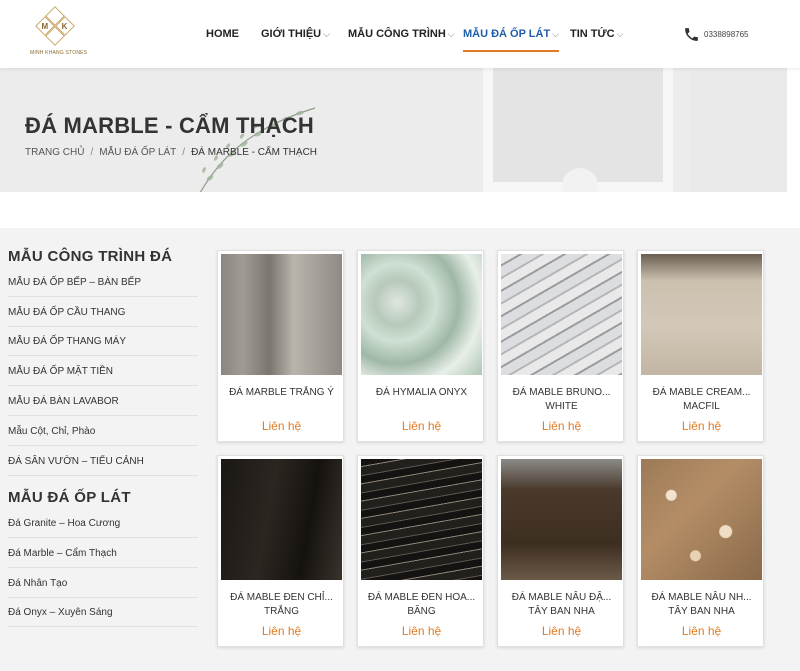  What do you see at coordinates (421, 606) in the screenshot?
I see `product-name: ĐÁ MABLE ĐEN HOA... BĂNG` at bounding box center [421, 606].